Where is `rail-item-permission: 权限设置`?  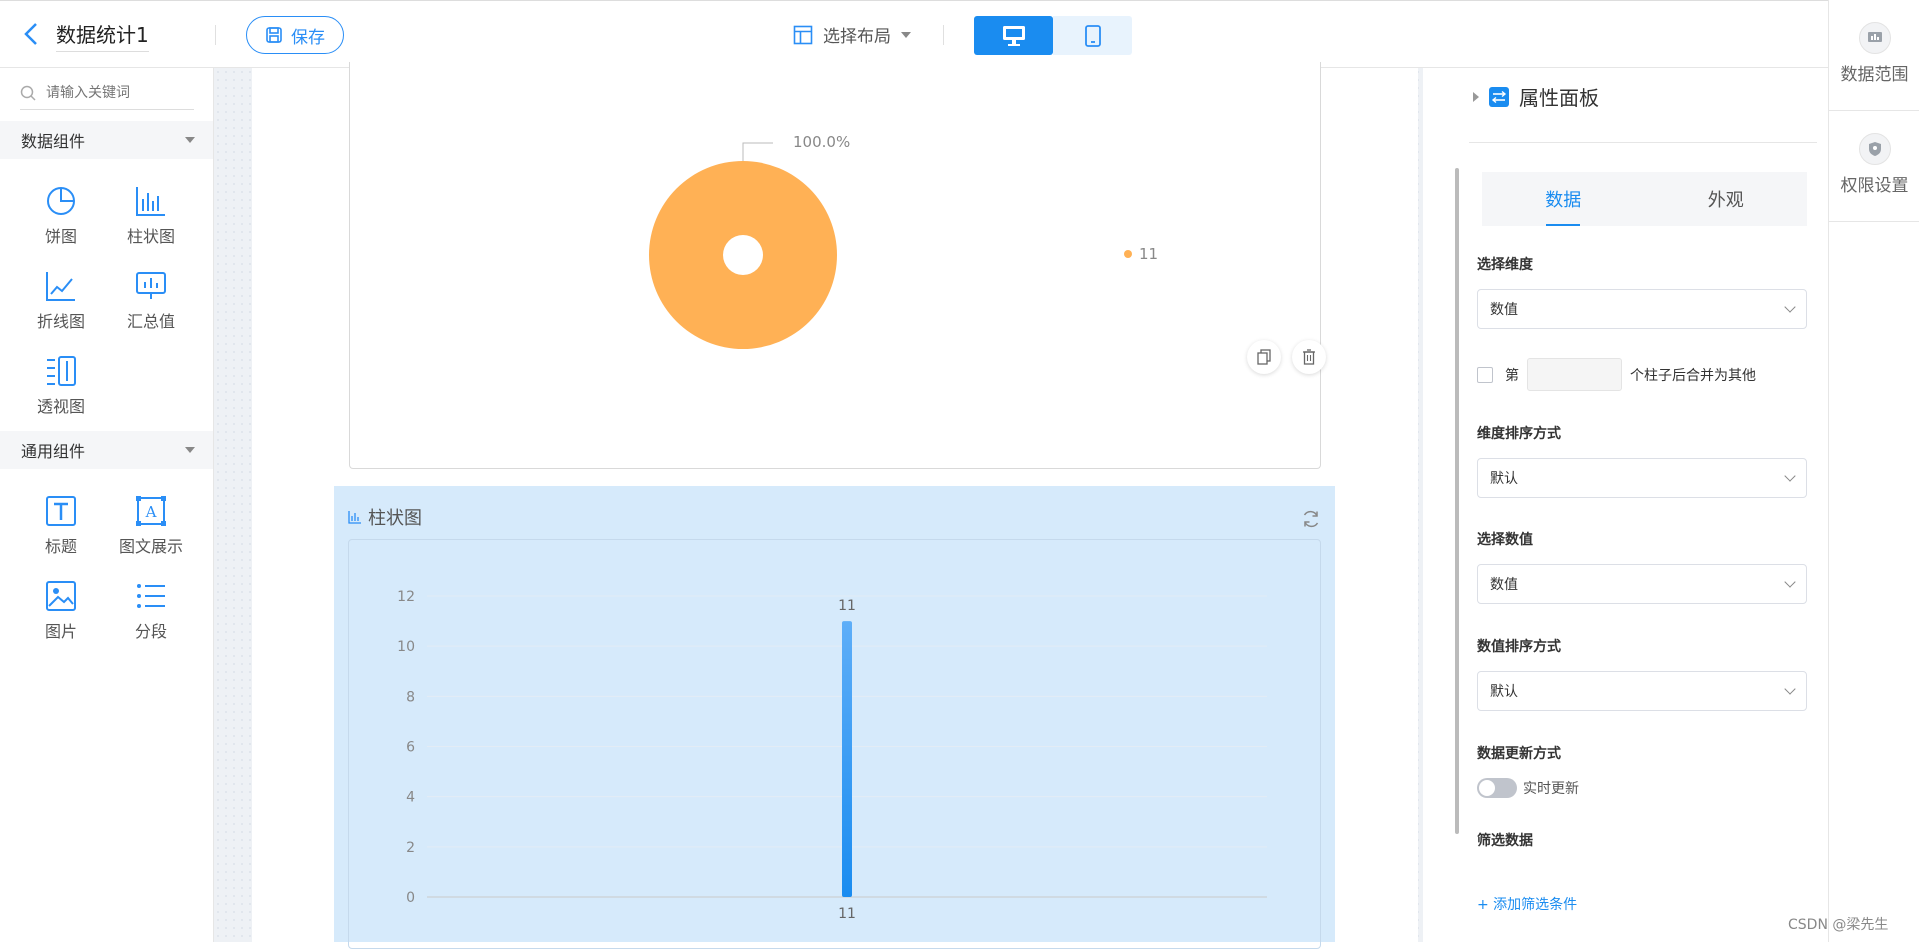 rail-item-permission: 权限设置 is located at coordinates (1874, 166).